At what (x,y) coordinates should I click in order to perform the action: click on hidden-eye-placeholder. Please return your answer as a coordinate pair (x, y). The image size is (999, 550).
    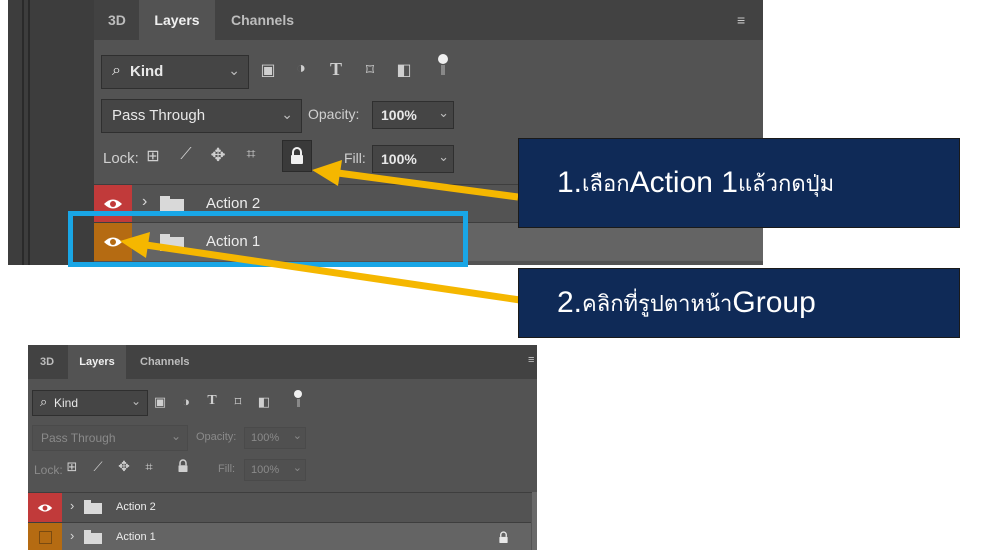
    Looking at the image, I should click on (45, 537).